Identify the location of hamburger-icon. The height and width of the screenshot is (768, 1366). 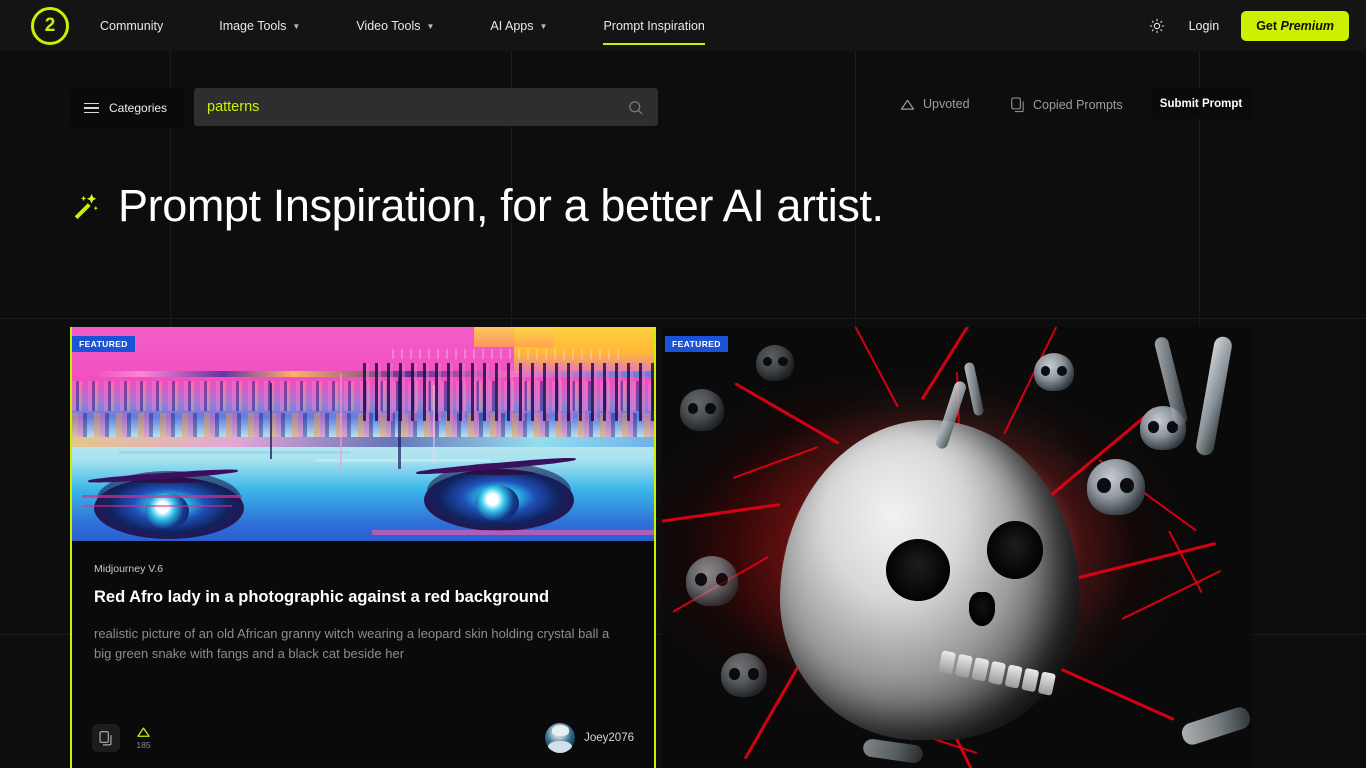
(91, 108).